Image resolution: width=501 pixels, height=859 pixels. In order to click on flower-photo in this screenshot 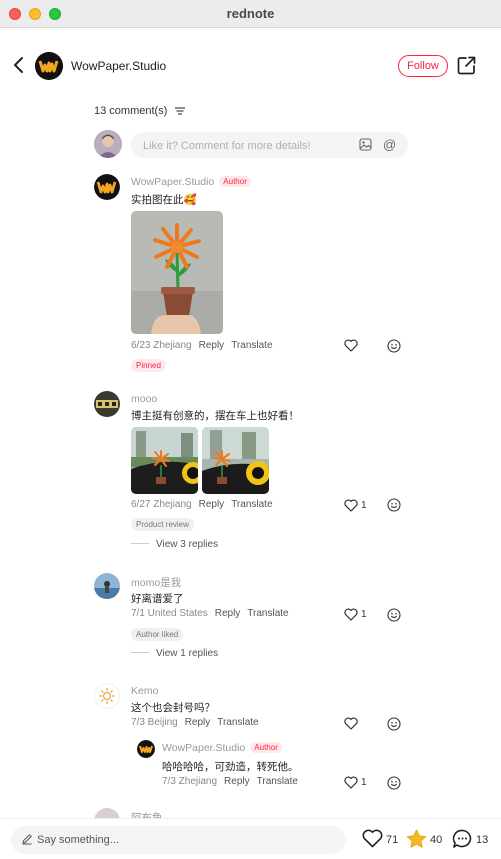, I will do `click(177, 272)`.